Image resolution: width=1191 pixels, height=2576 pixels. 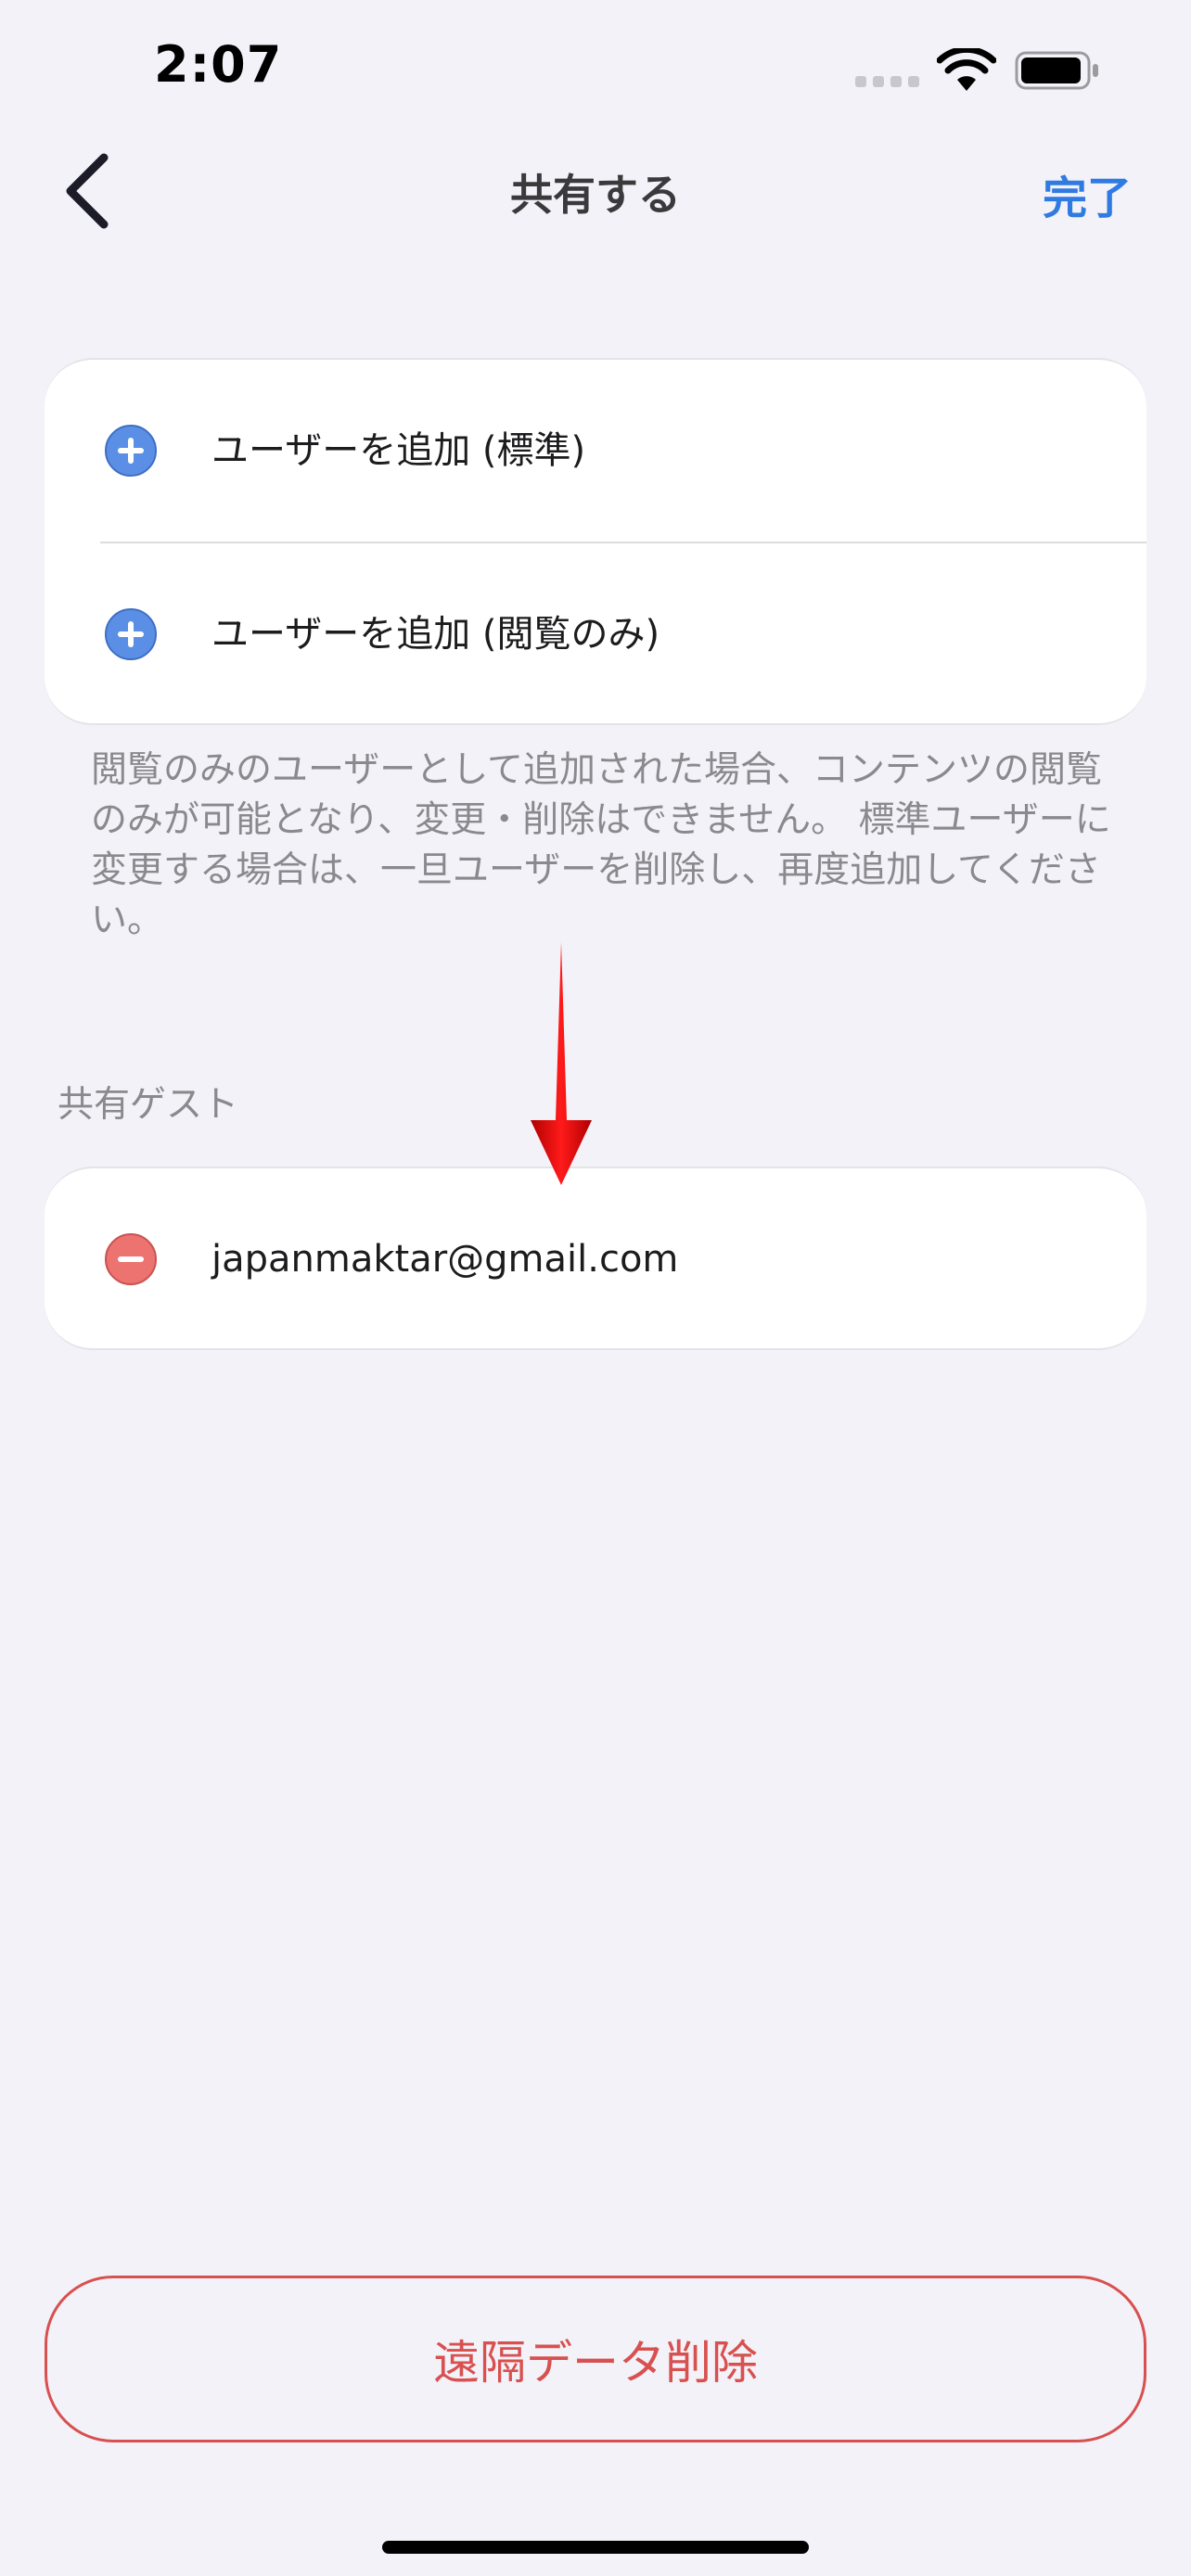 I want to click on home-indicator, so click(x=595, y=2547).